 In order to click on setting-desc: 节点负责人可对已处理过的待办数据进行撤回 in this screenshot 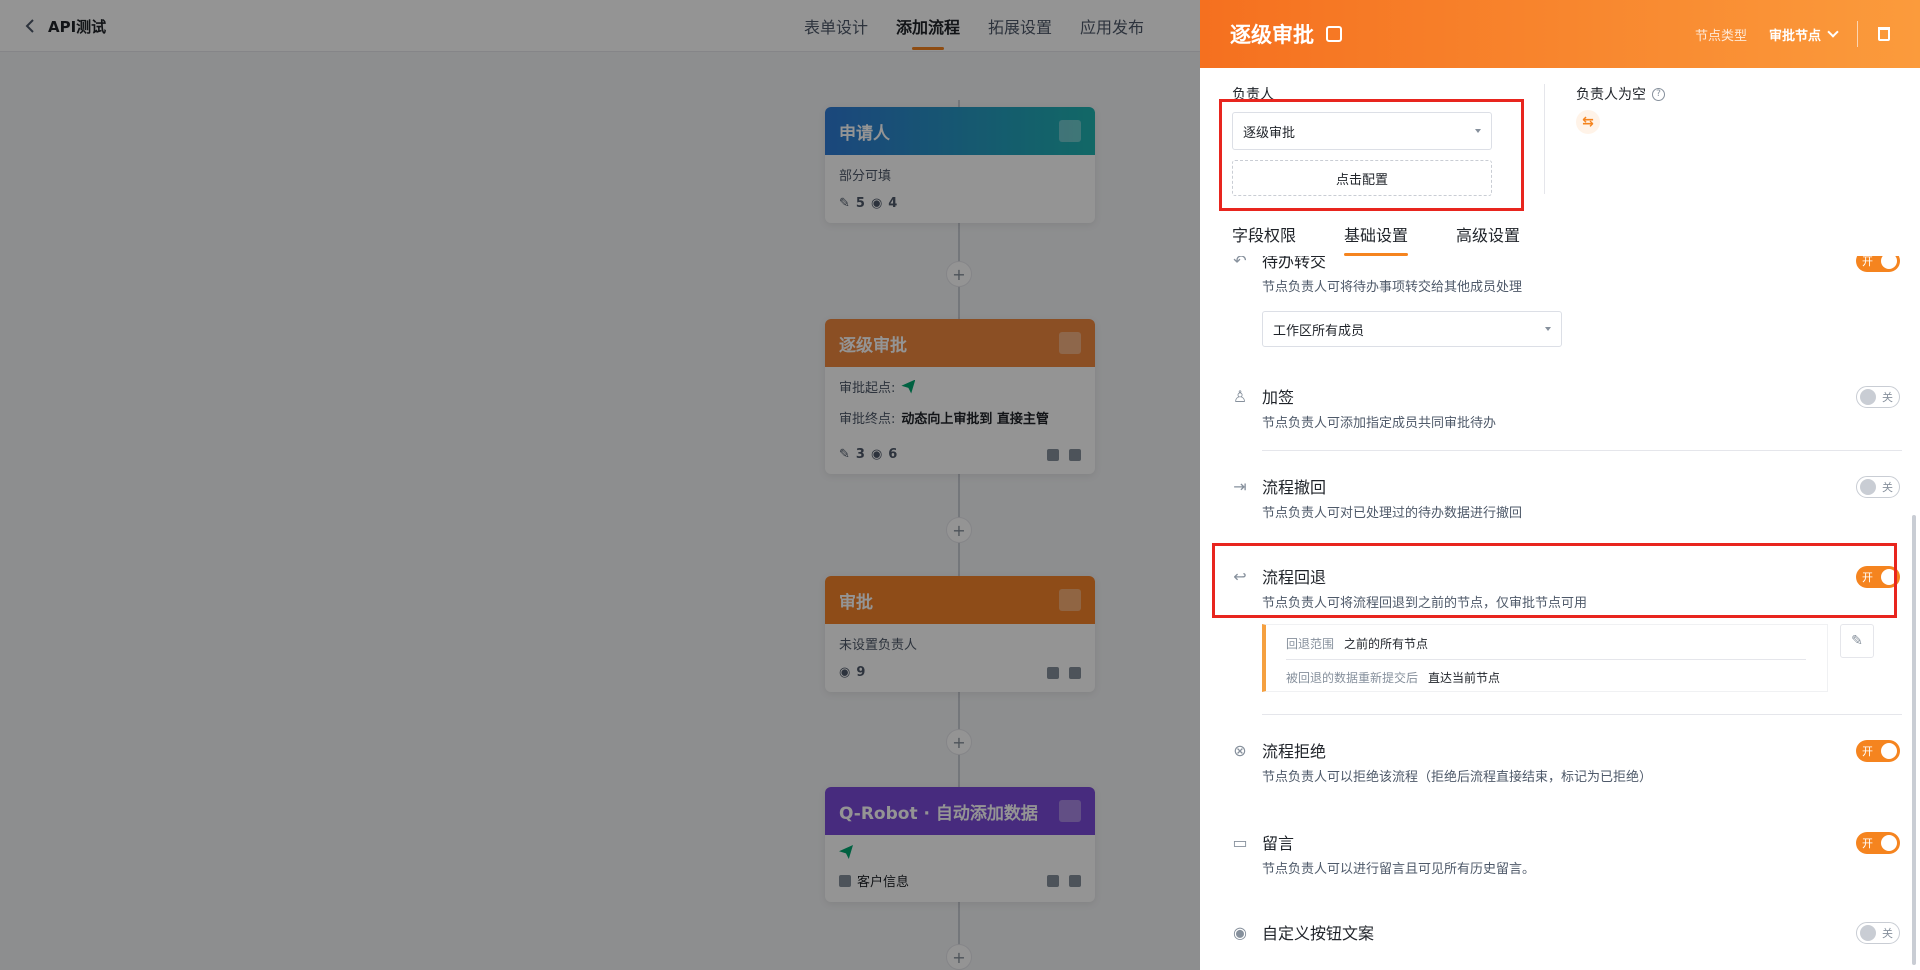, I will do `click(1392, 513)`.